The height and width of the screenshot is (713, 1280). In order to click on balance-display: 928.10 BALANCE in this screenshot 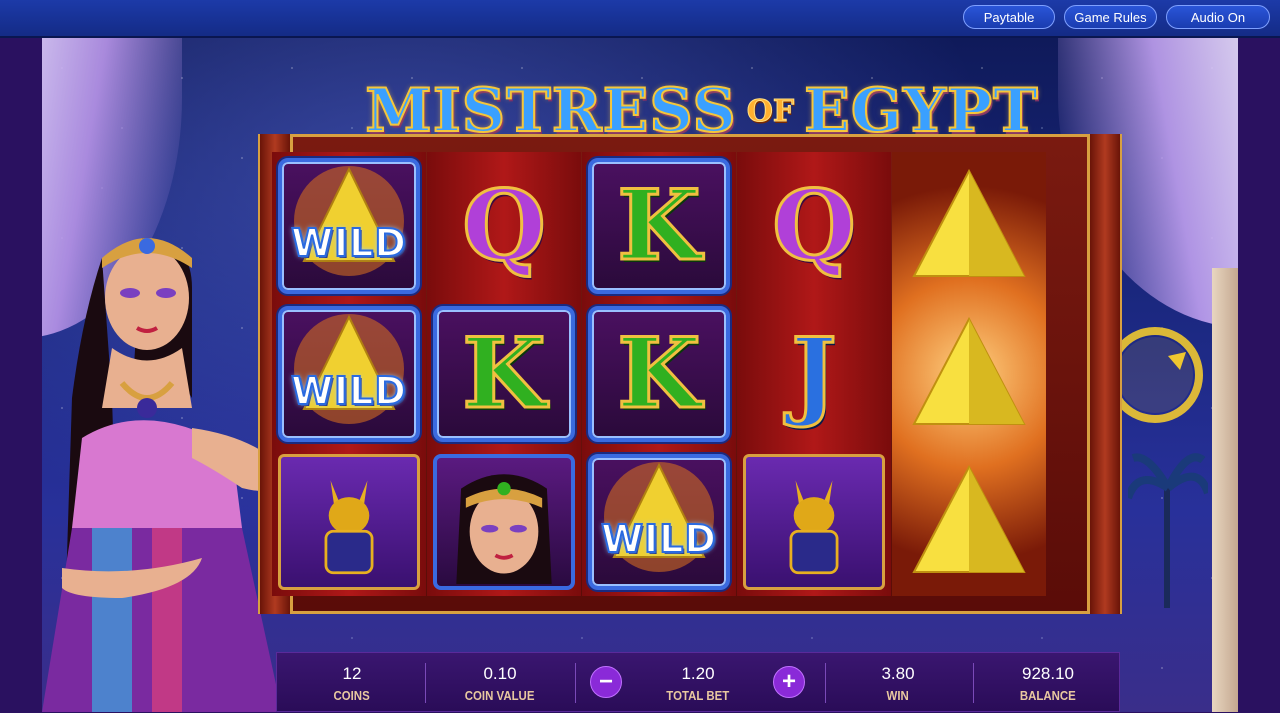, I will do `click(1048, 683)`.